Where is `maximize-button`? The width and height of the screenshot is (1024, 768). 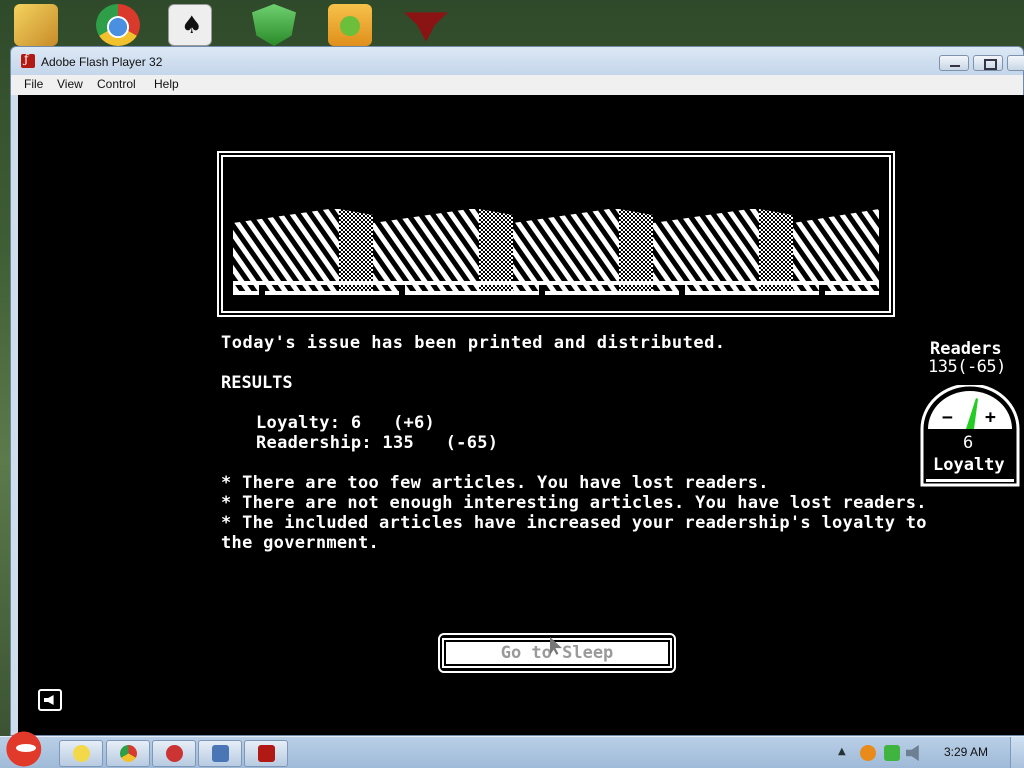 maximize-button is located at coordinates (988, 63).